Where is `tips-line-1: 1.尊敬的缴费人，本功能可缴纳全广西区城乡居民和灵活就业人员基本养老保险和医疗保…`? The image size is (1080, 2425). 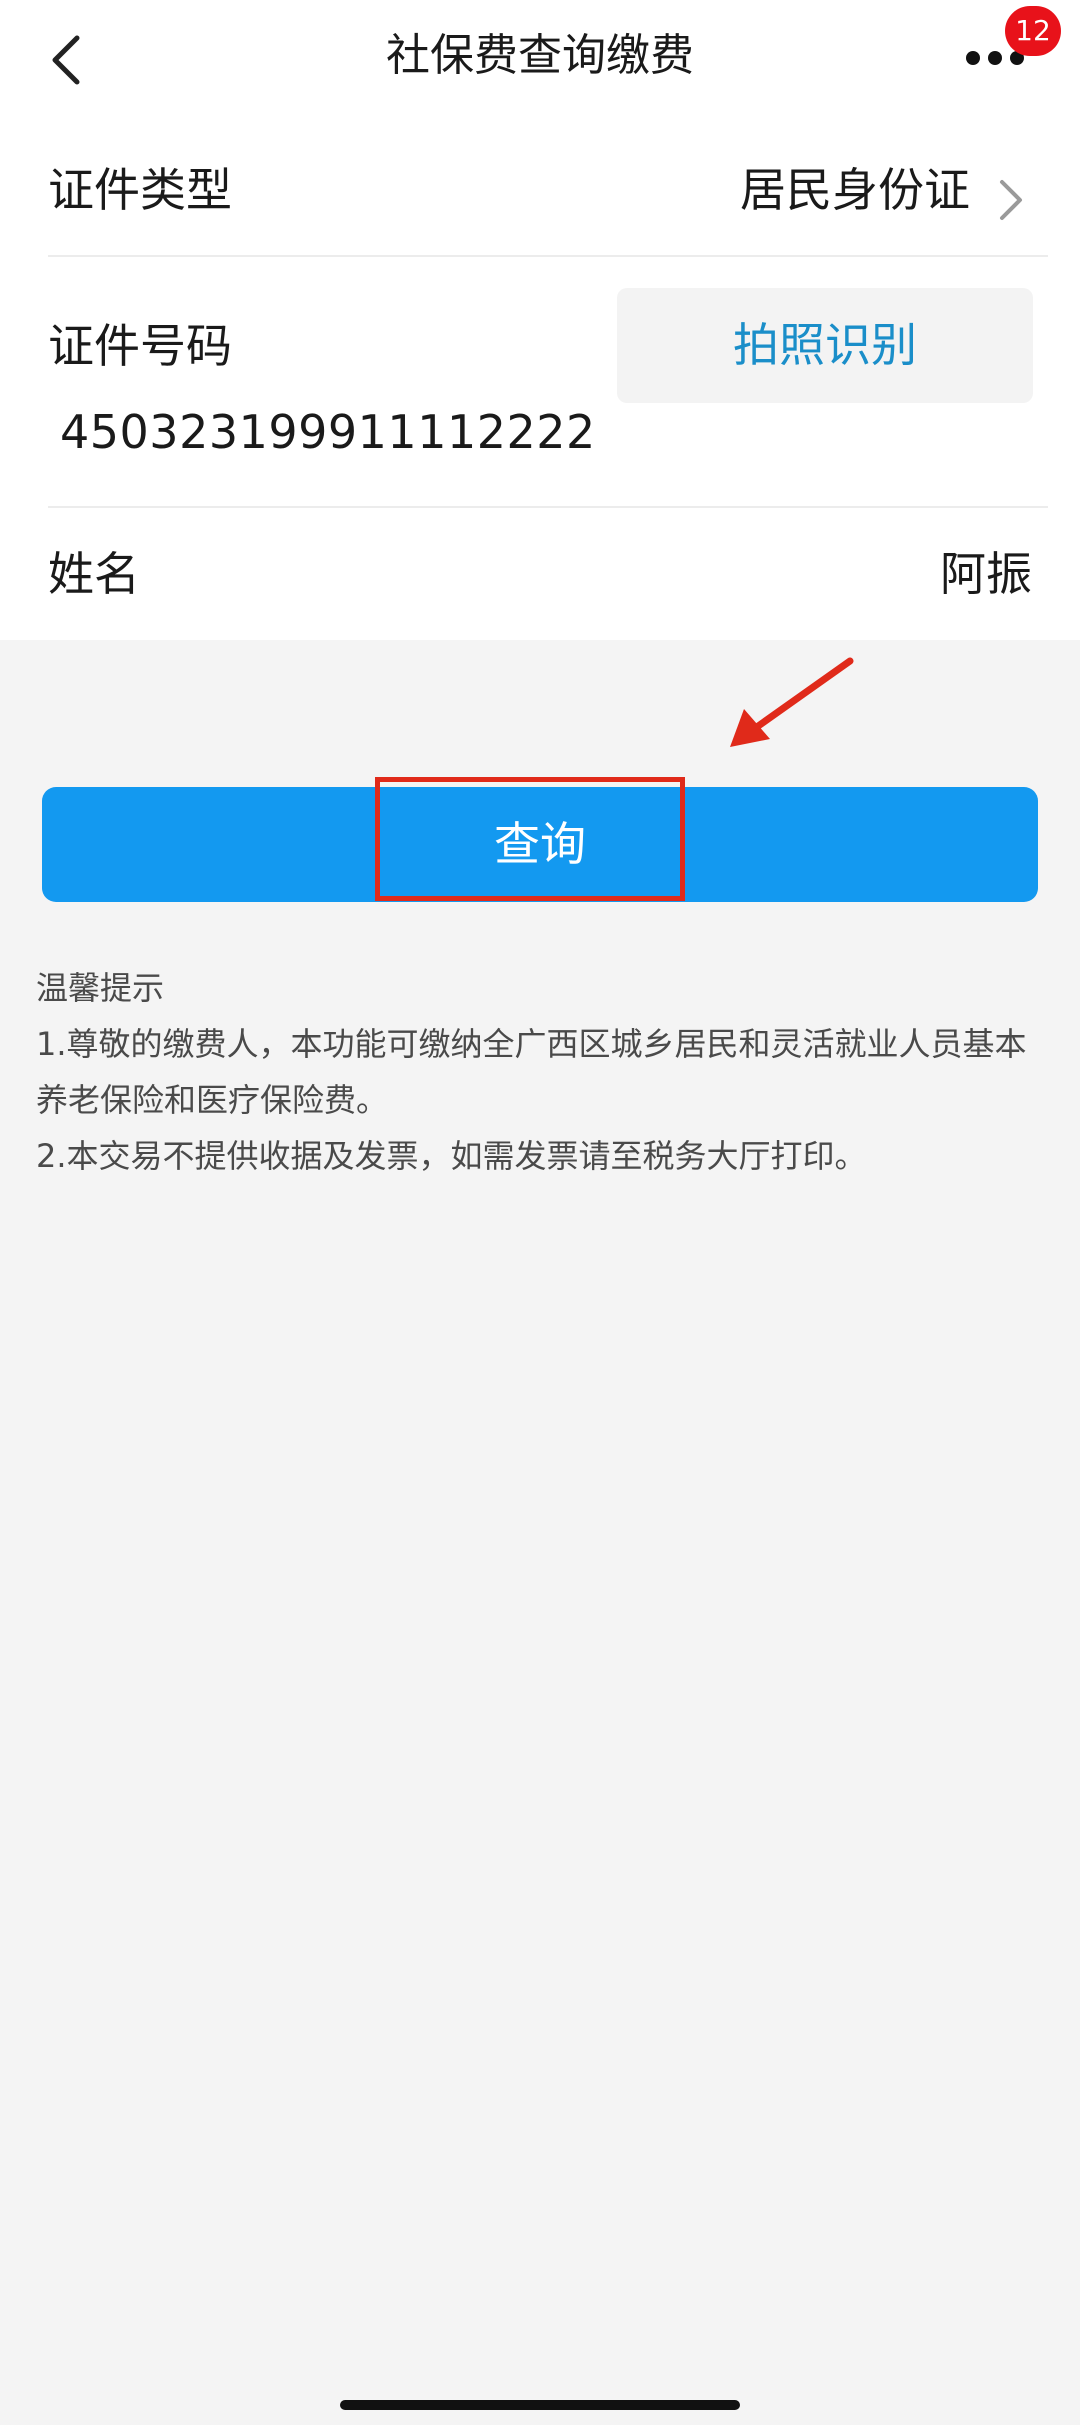
tips-line-1: 1.尊敬的缴费人，本功能可缴纳全广西区城乡居民和灵活就业人员基本养老保险和医疗保… is located at coordinates (531, 1072).